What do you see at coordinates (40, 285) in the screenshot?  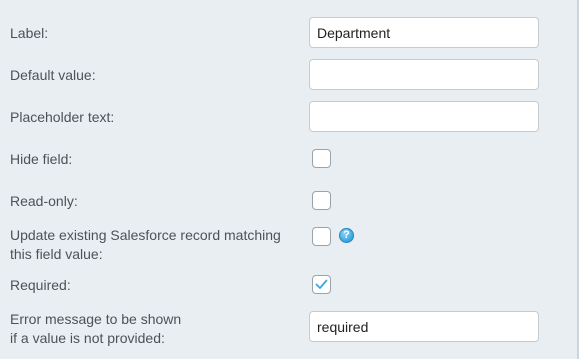 I see `required-label: Required:` at bounding box center [40, 285].